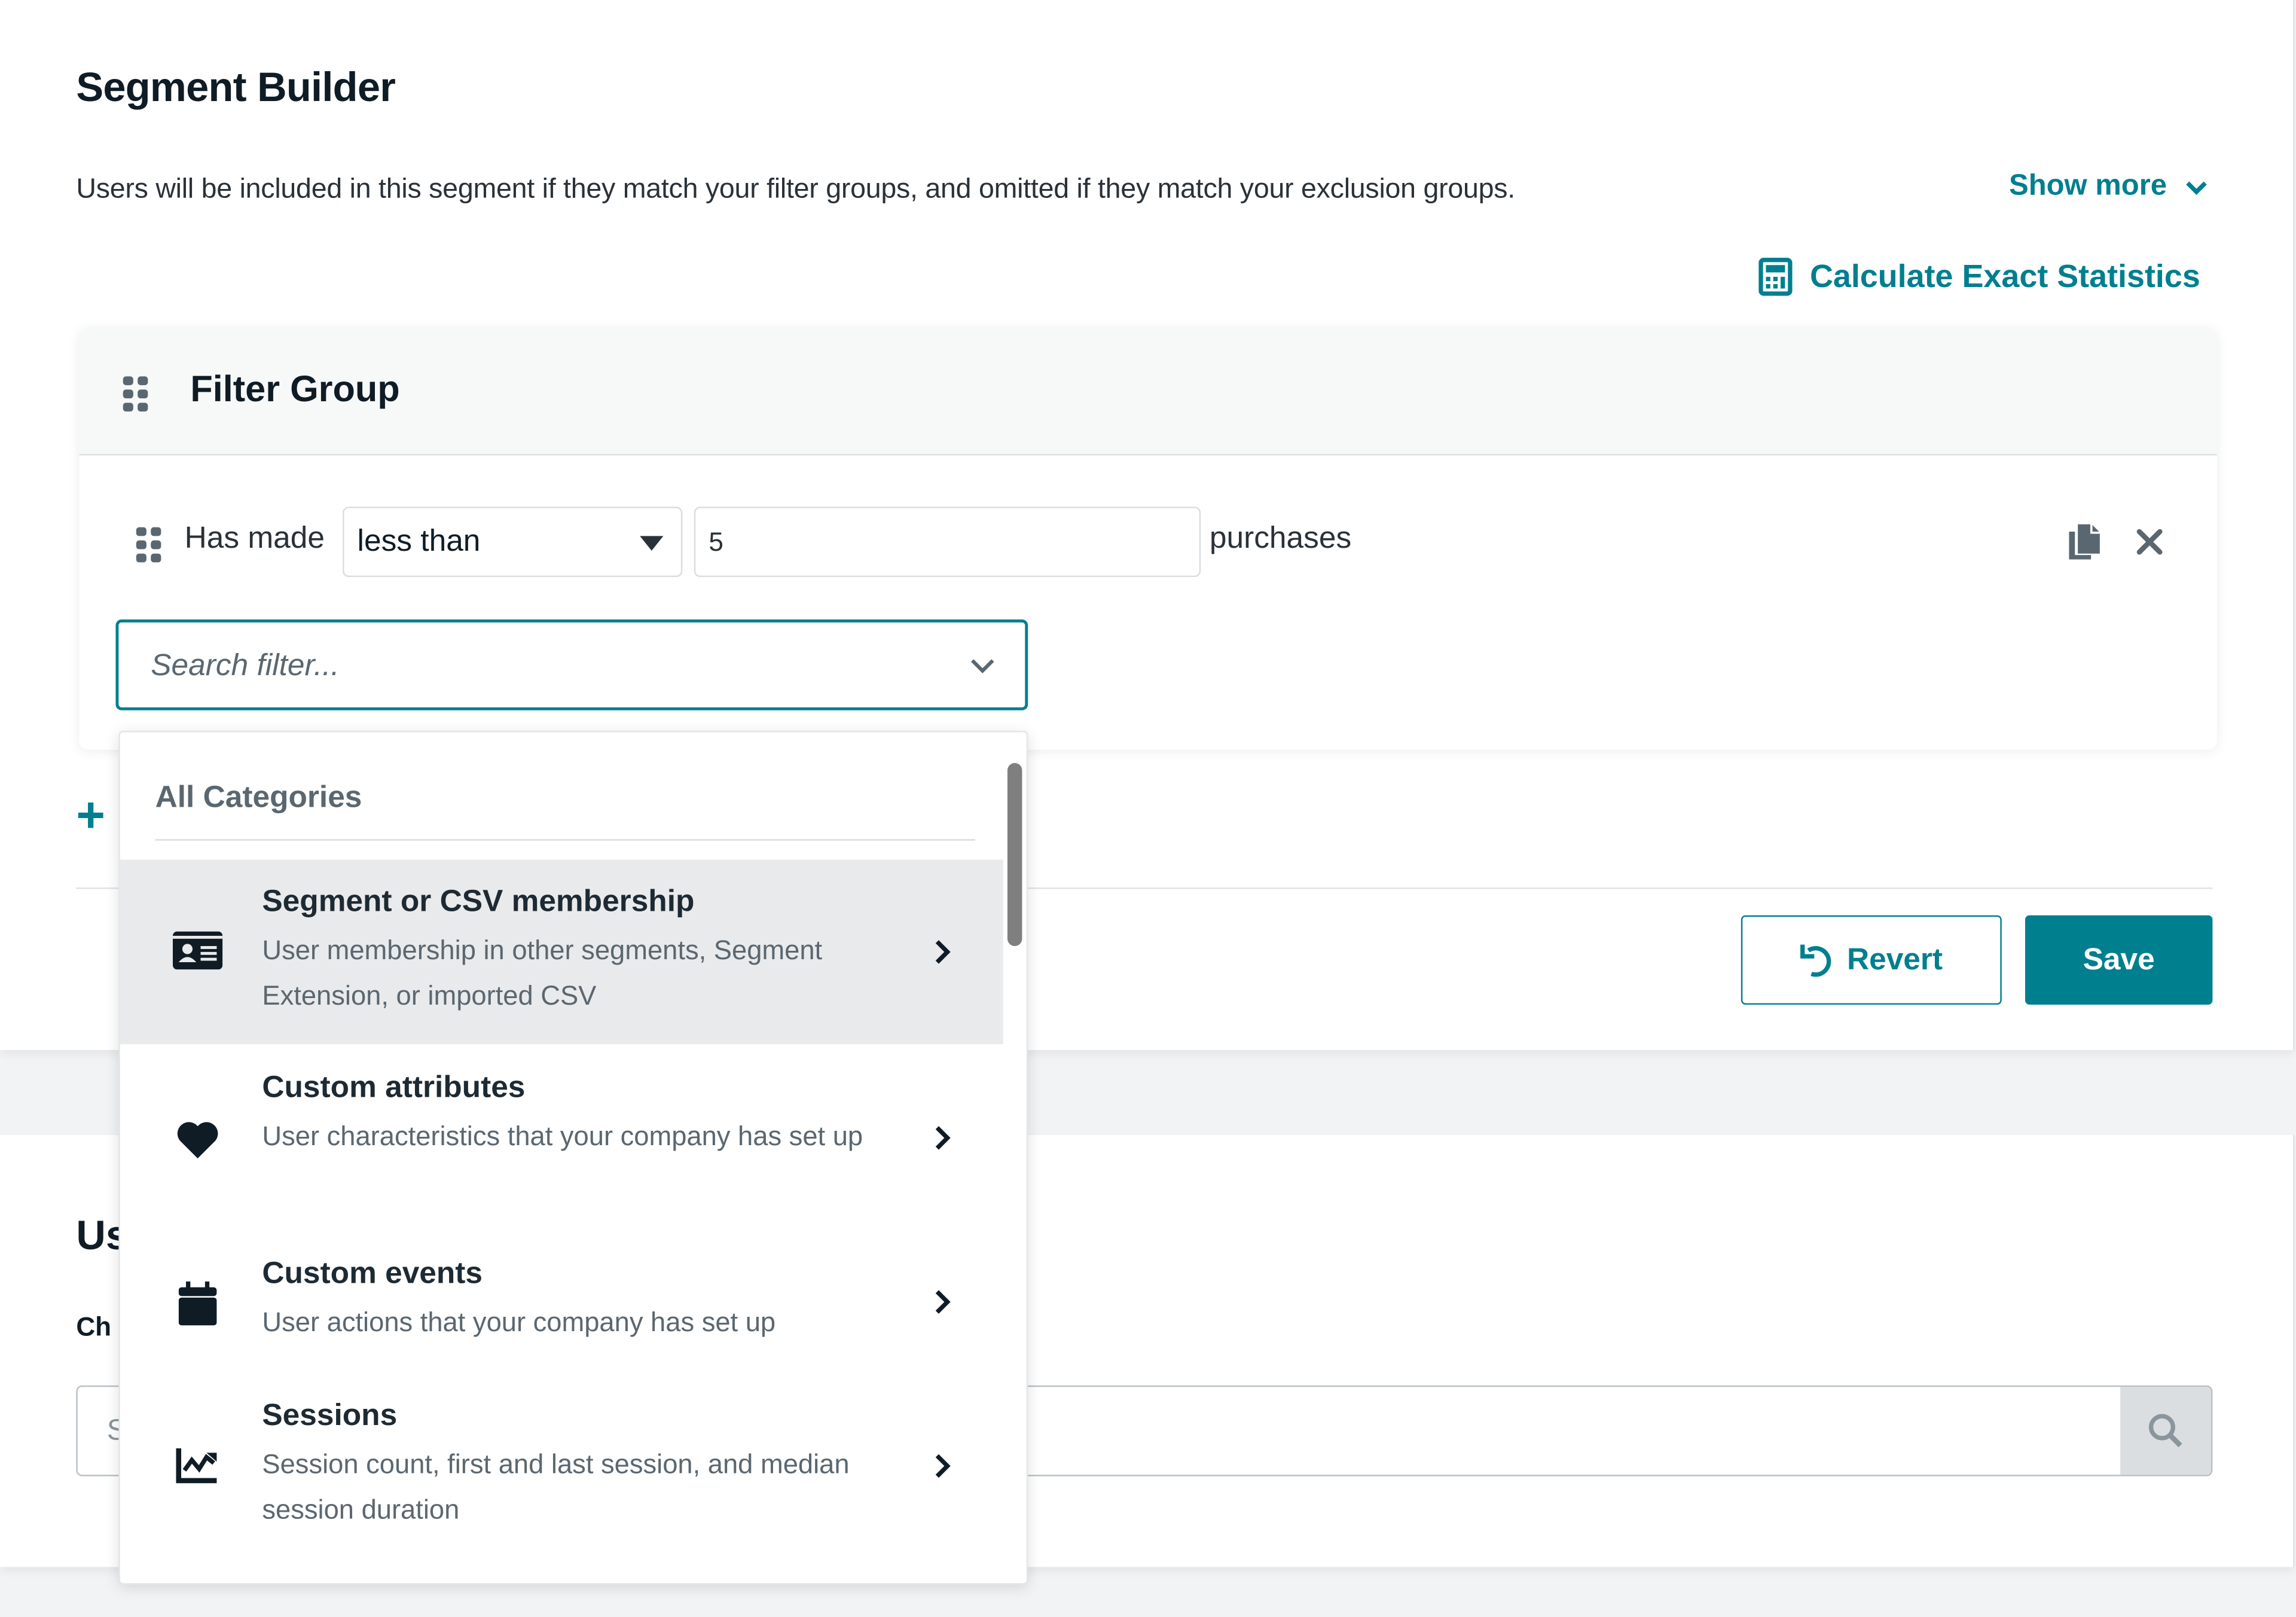  I want to click on chart-line-icon, so click(197, 1466).